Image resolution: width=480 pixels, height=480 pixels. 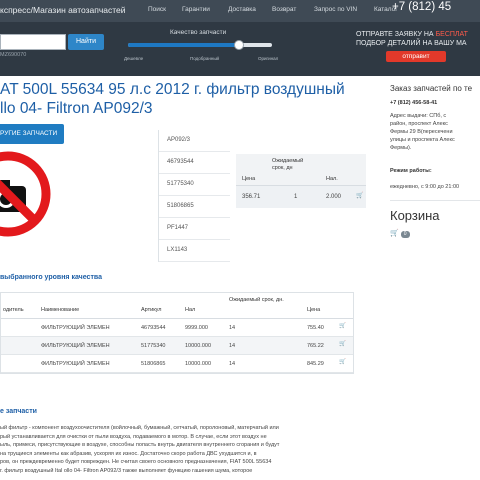 What do you see at coordinates (30, 200) in the screenshot?
I see `no-photo-icon` at bounding box center [30, 200].